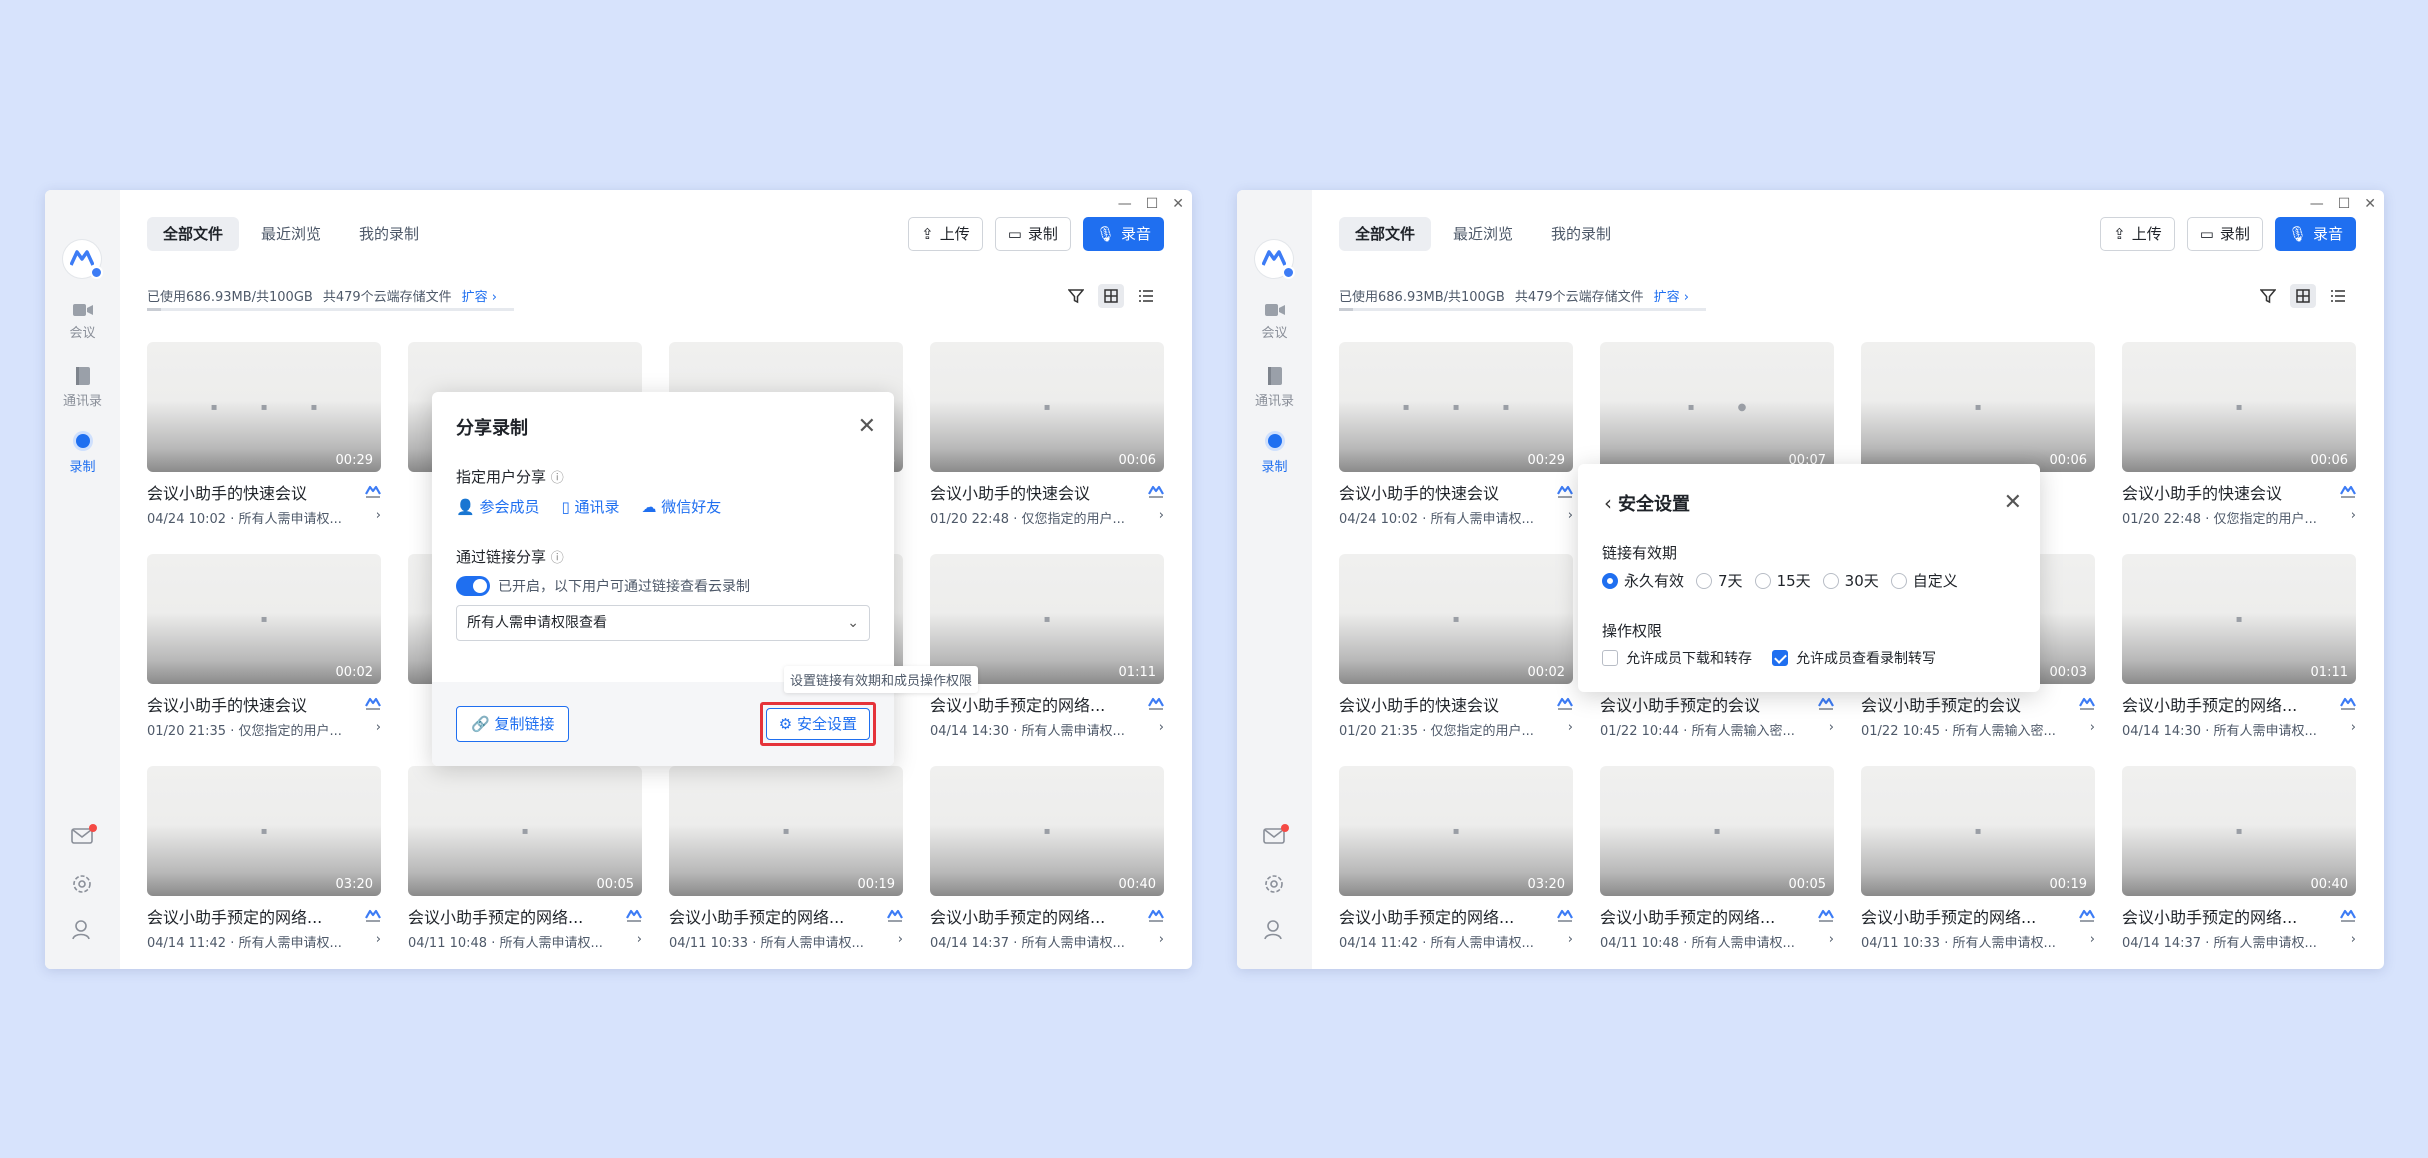 The width and height of the screenshot is (2428, 1158). Describe the element at coordinates (82, 932) in the screenshot. I see `user-button` at that location.